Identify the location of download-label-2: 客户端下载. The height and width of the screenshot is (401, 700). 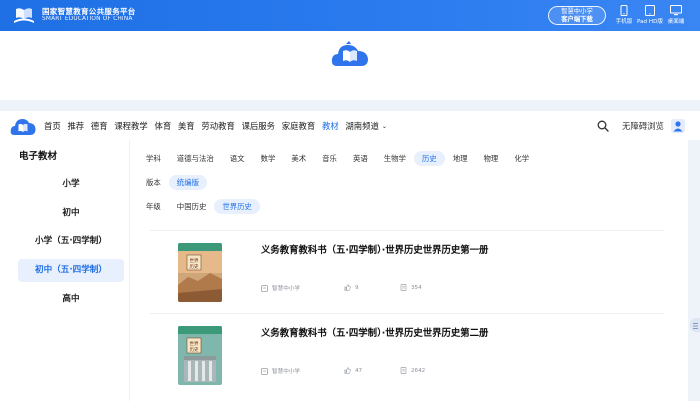
(577, 19).